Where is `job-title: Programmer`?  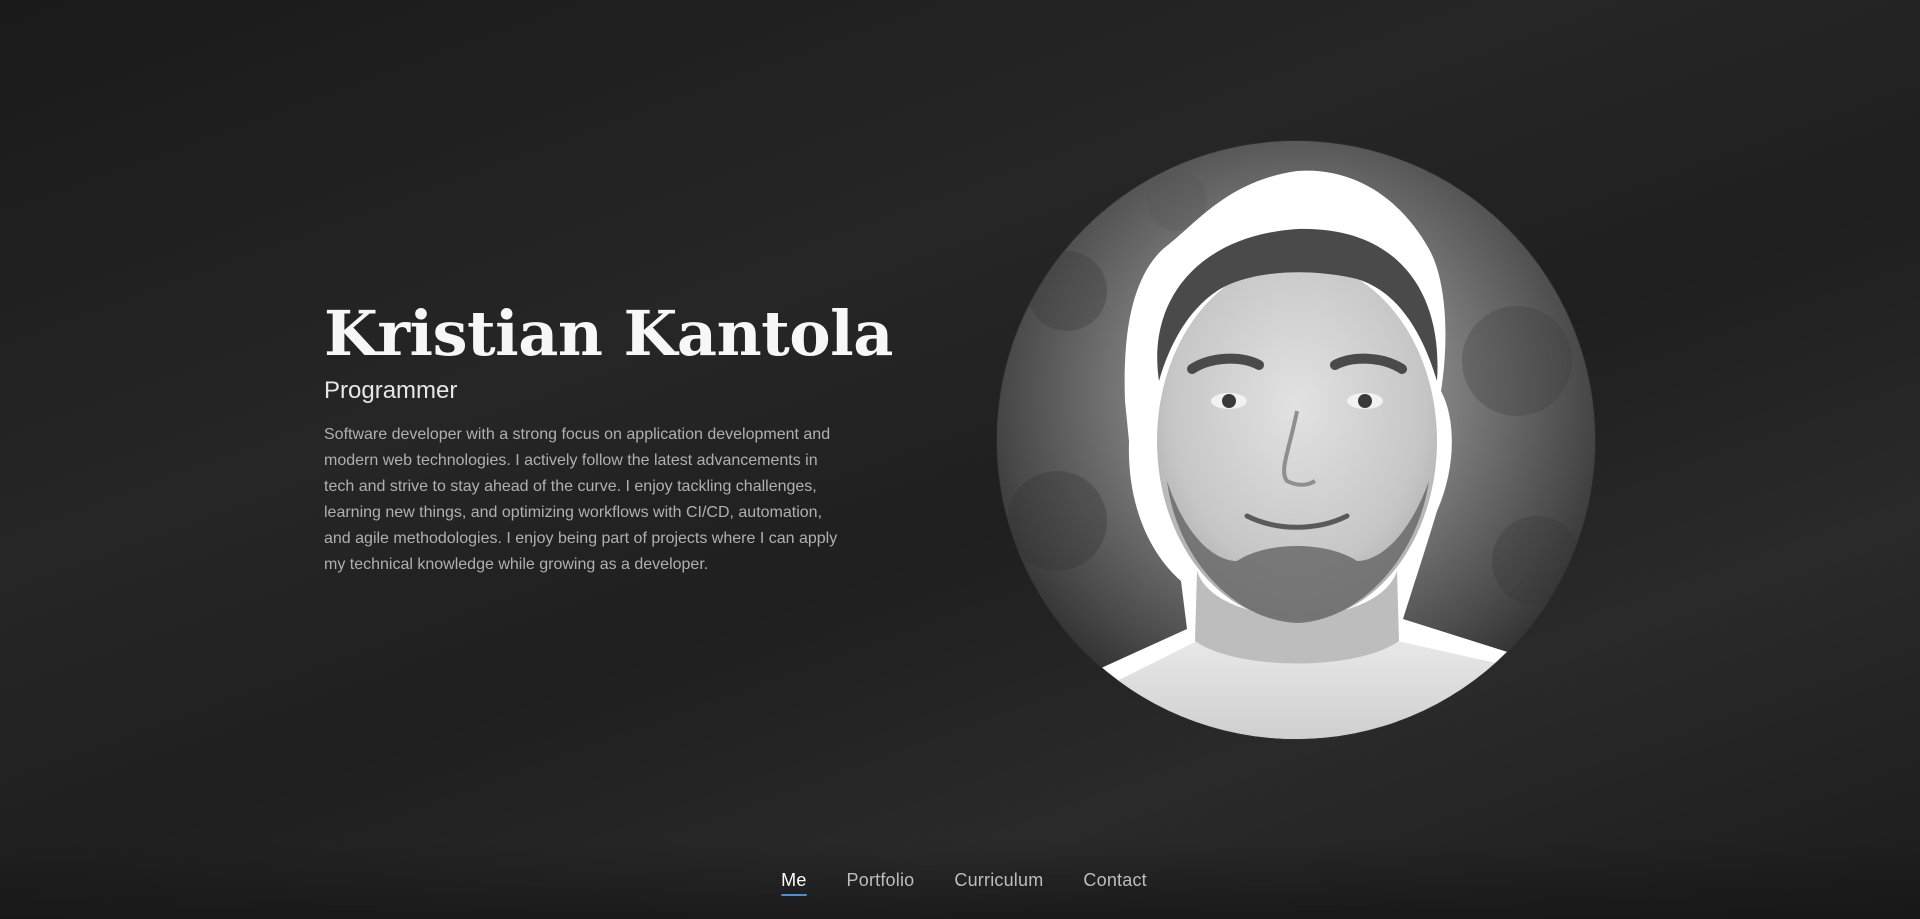 job-title: Programmer is located at coordinates (391, 390).